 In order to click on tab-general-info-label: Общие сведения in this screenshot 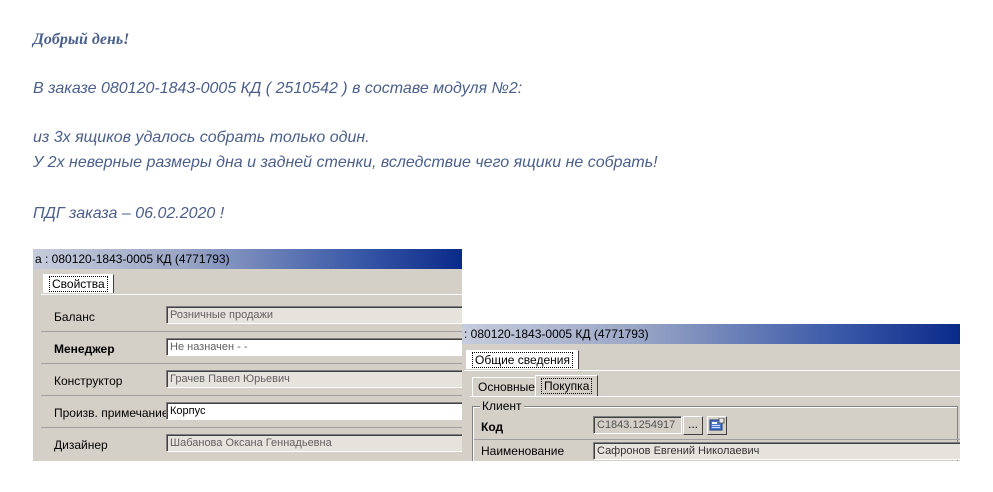, I will do `click(522, 360)`.